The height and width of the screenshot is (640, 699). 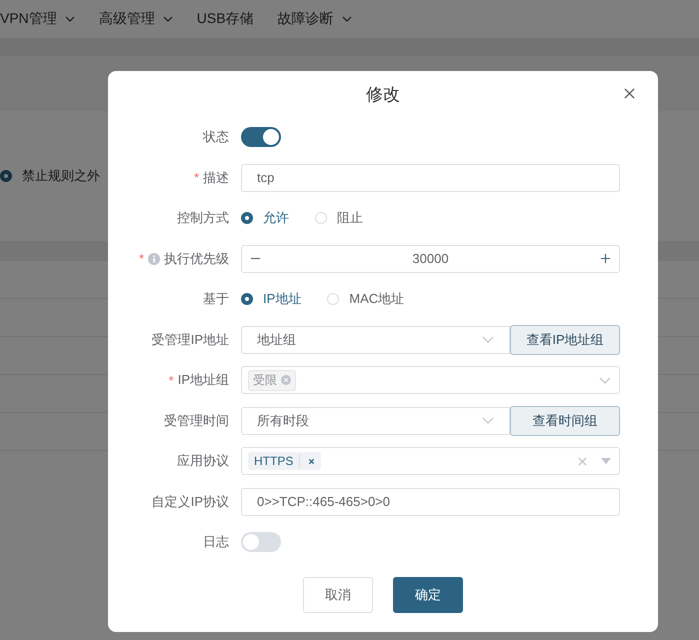 I want to click on view-group-button: 查看时间组, so click(x=565, y=421).